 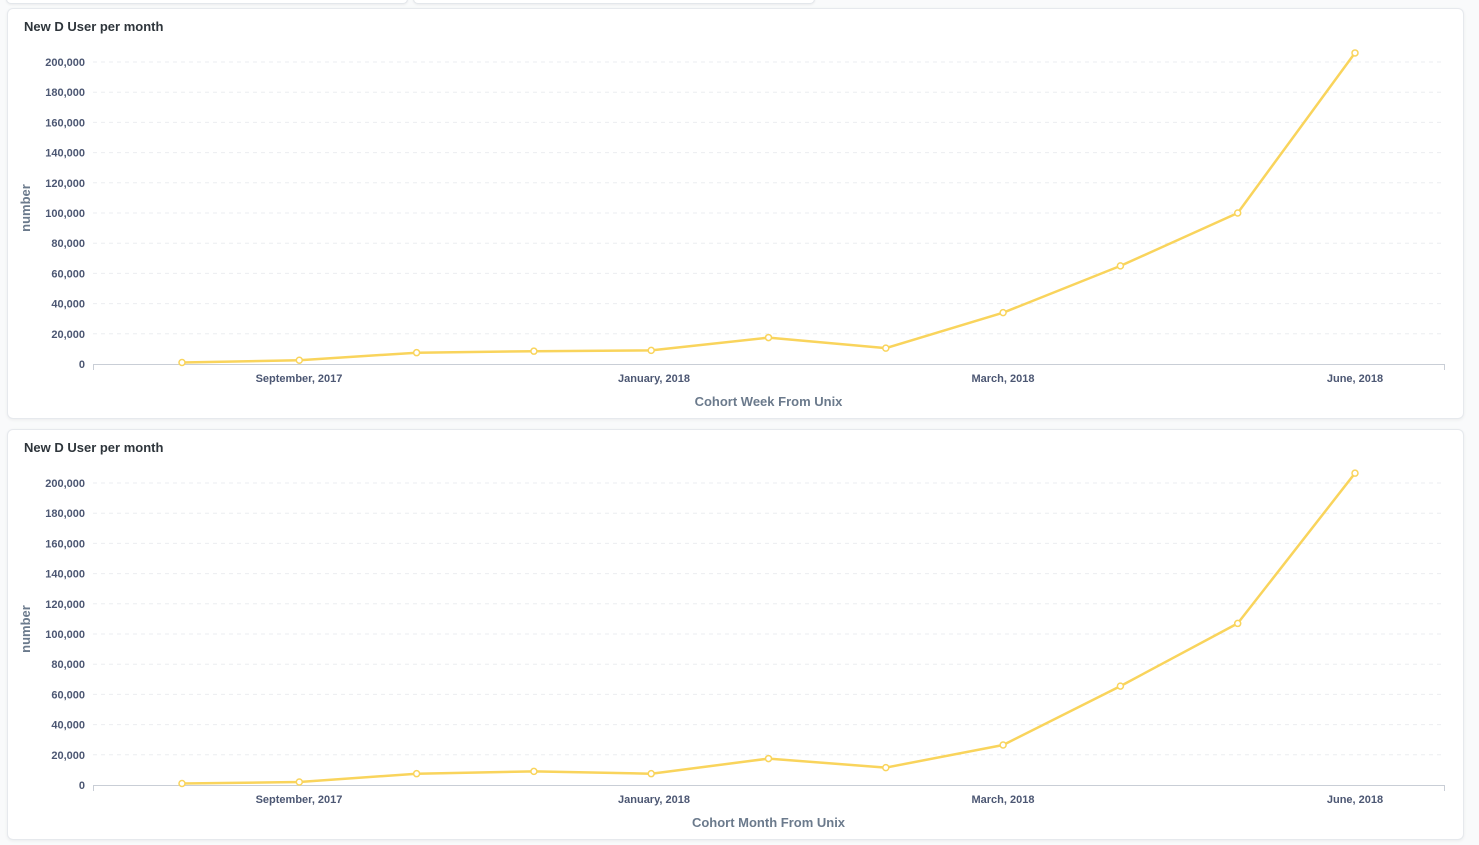 I want to click on top-tab-strip, so click(x=739, y=3).